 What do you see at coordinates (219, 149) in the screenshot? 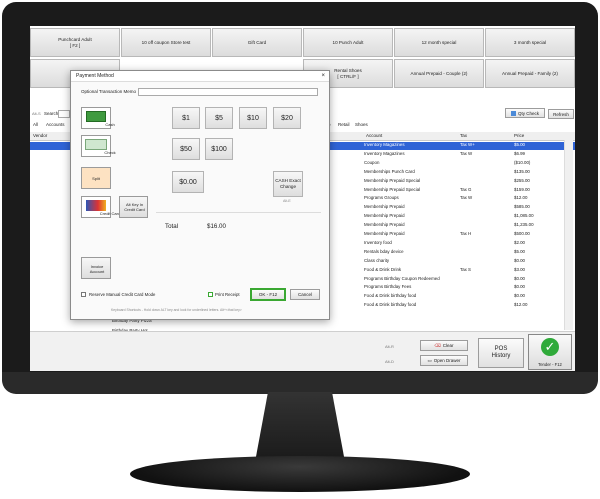
I see `denomination-100-button: $100` at bounding box center [219, 149].